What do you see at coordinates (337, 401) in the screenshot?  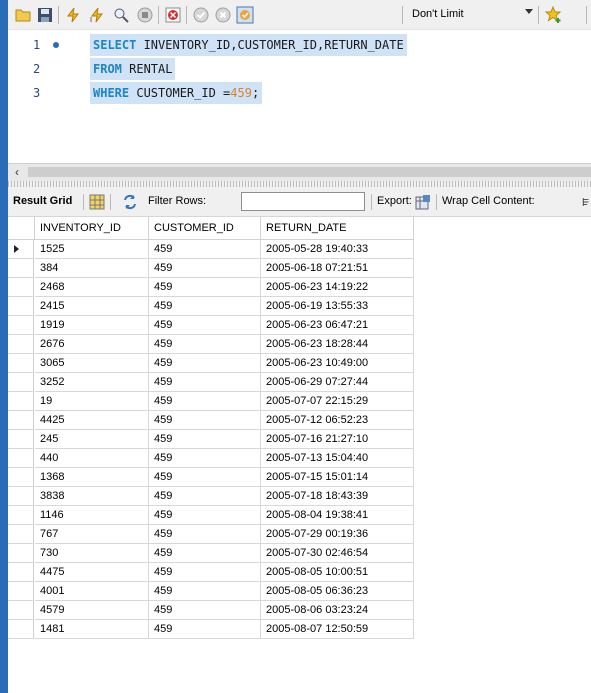 I see `cell-return-date: 2005-07-07 22:15:29` at bounding box center [337, 401].